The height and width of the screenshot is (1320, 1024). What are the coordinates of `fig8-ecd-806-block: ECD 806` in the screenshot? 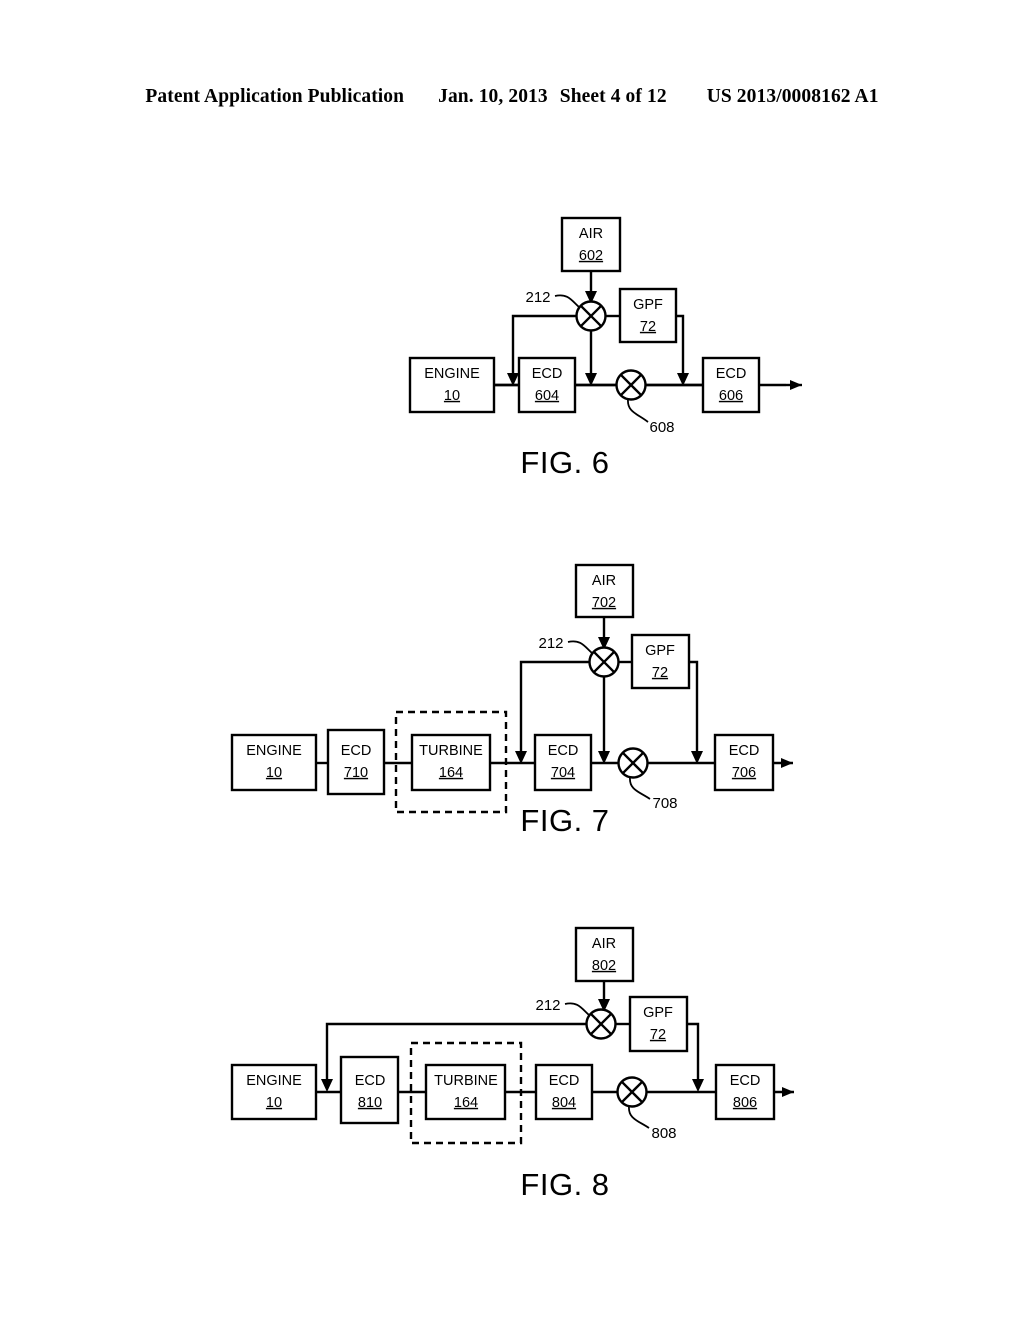 It's located at (745, 1092).